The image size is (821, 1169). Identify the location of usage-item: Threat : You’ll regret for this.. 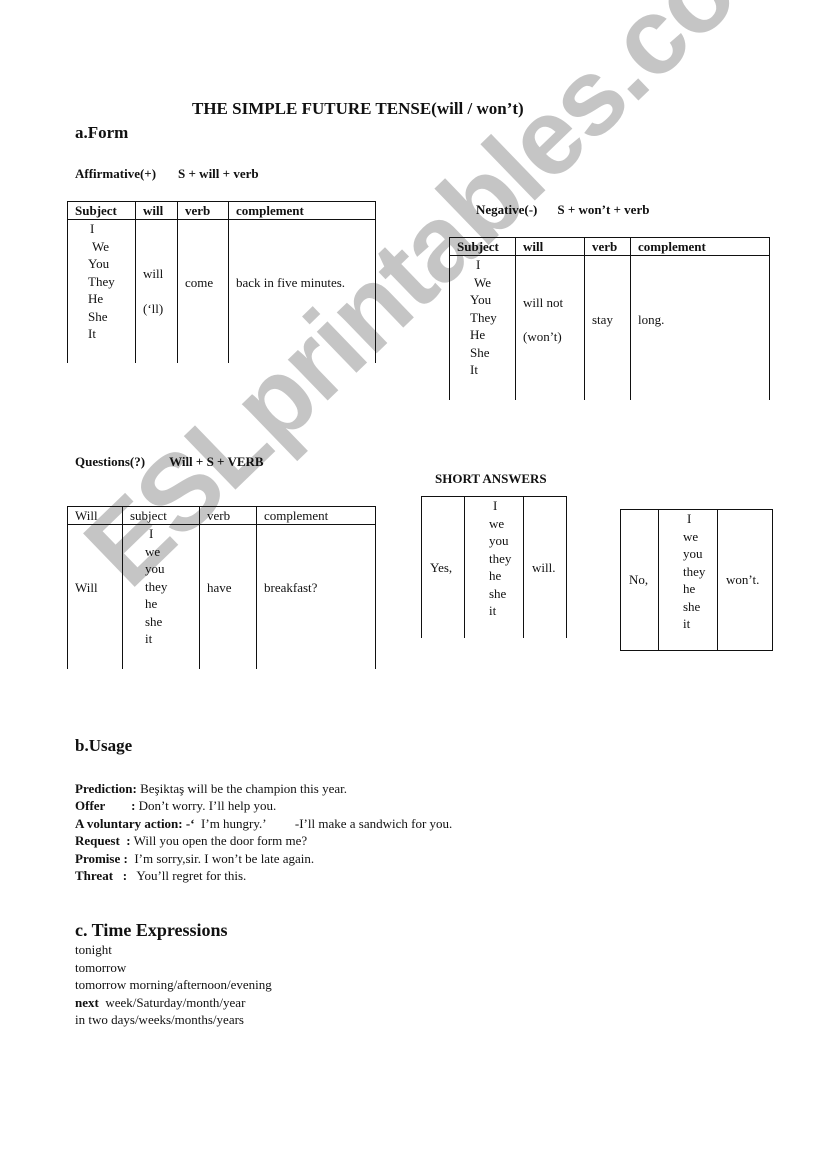
(263, 875).